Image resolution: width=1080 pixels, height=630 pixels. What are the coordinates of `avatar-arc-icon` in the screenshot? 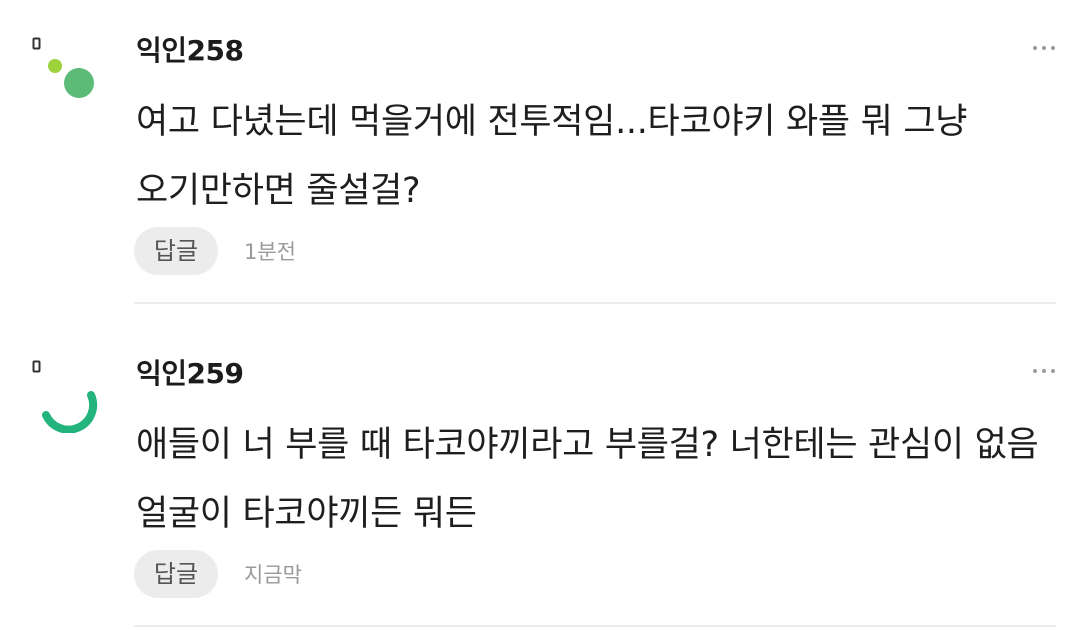 It's located at (65, 396).